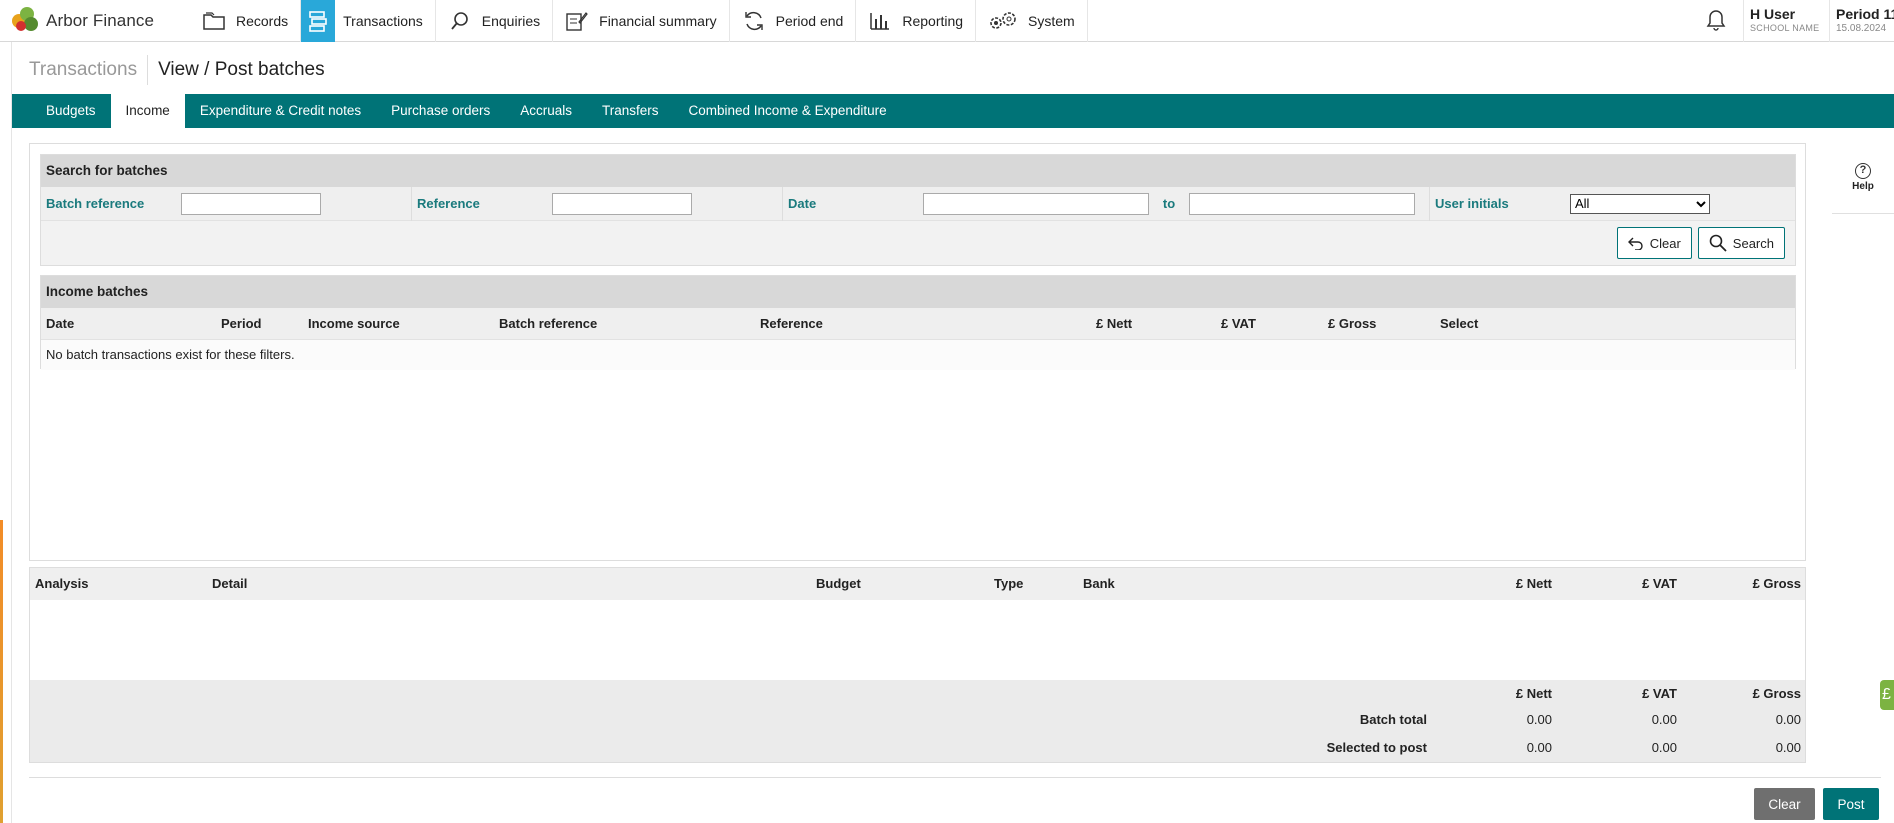 The image size is (1894, 823). Describe the element at coordinates (147, 111) in the screenshot. I see `tab-income: Income` at that location.